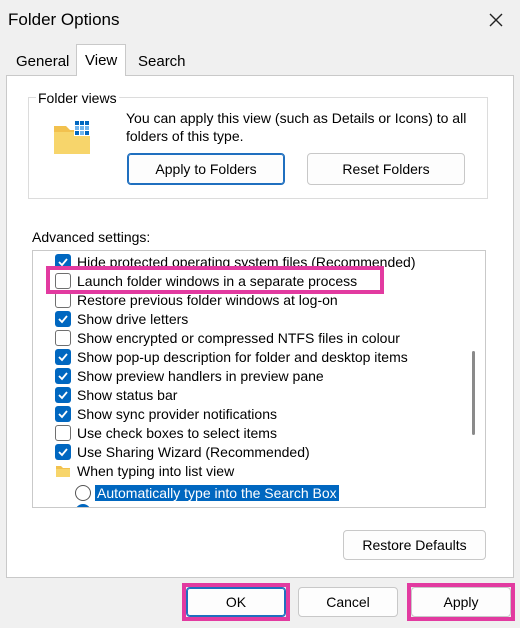 This screenshot has height=628, width=520. I want to click on folder-views-label: Folder views, so click(77, 98).